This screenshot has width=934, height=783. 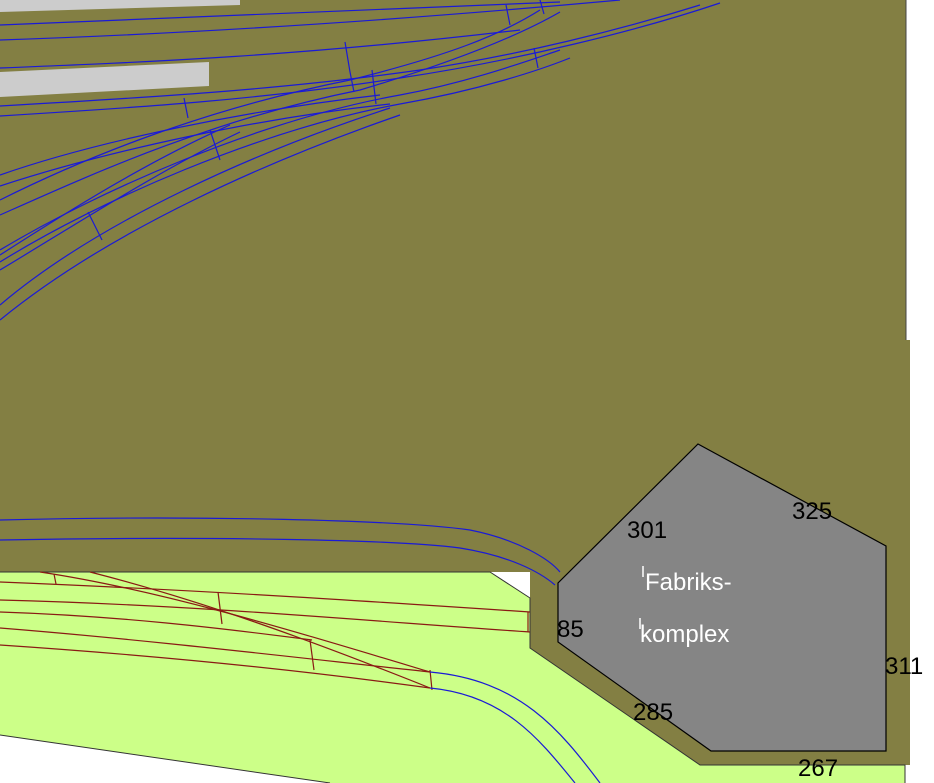 I want to click on dimension-label: 325, so click(x=812, y=511).